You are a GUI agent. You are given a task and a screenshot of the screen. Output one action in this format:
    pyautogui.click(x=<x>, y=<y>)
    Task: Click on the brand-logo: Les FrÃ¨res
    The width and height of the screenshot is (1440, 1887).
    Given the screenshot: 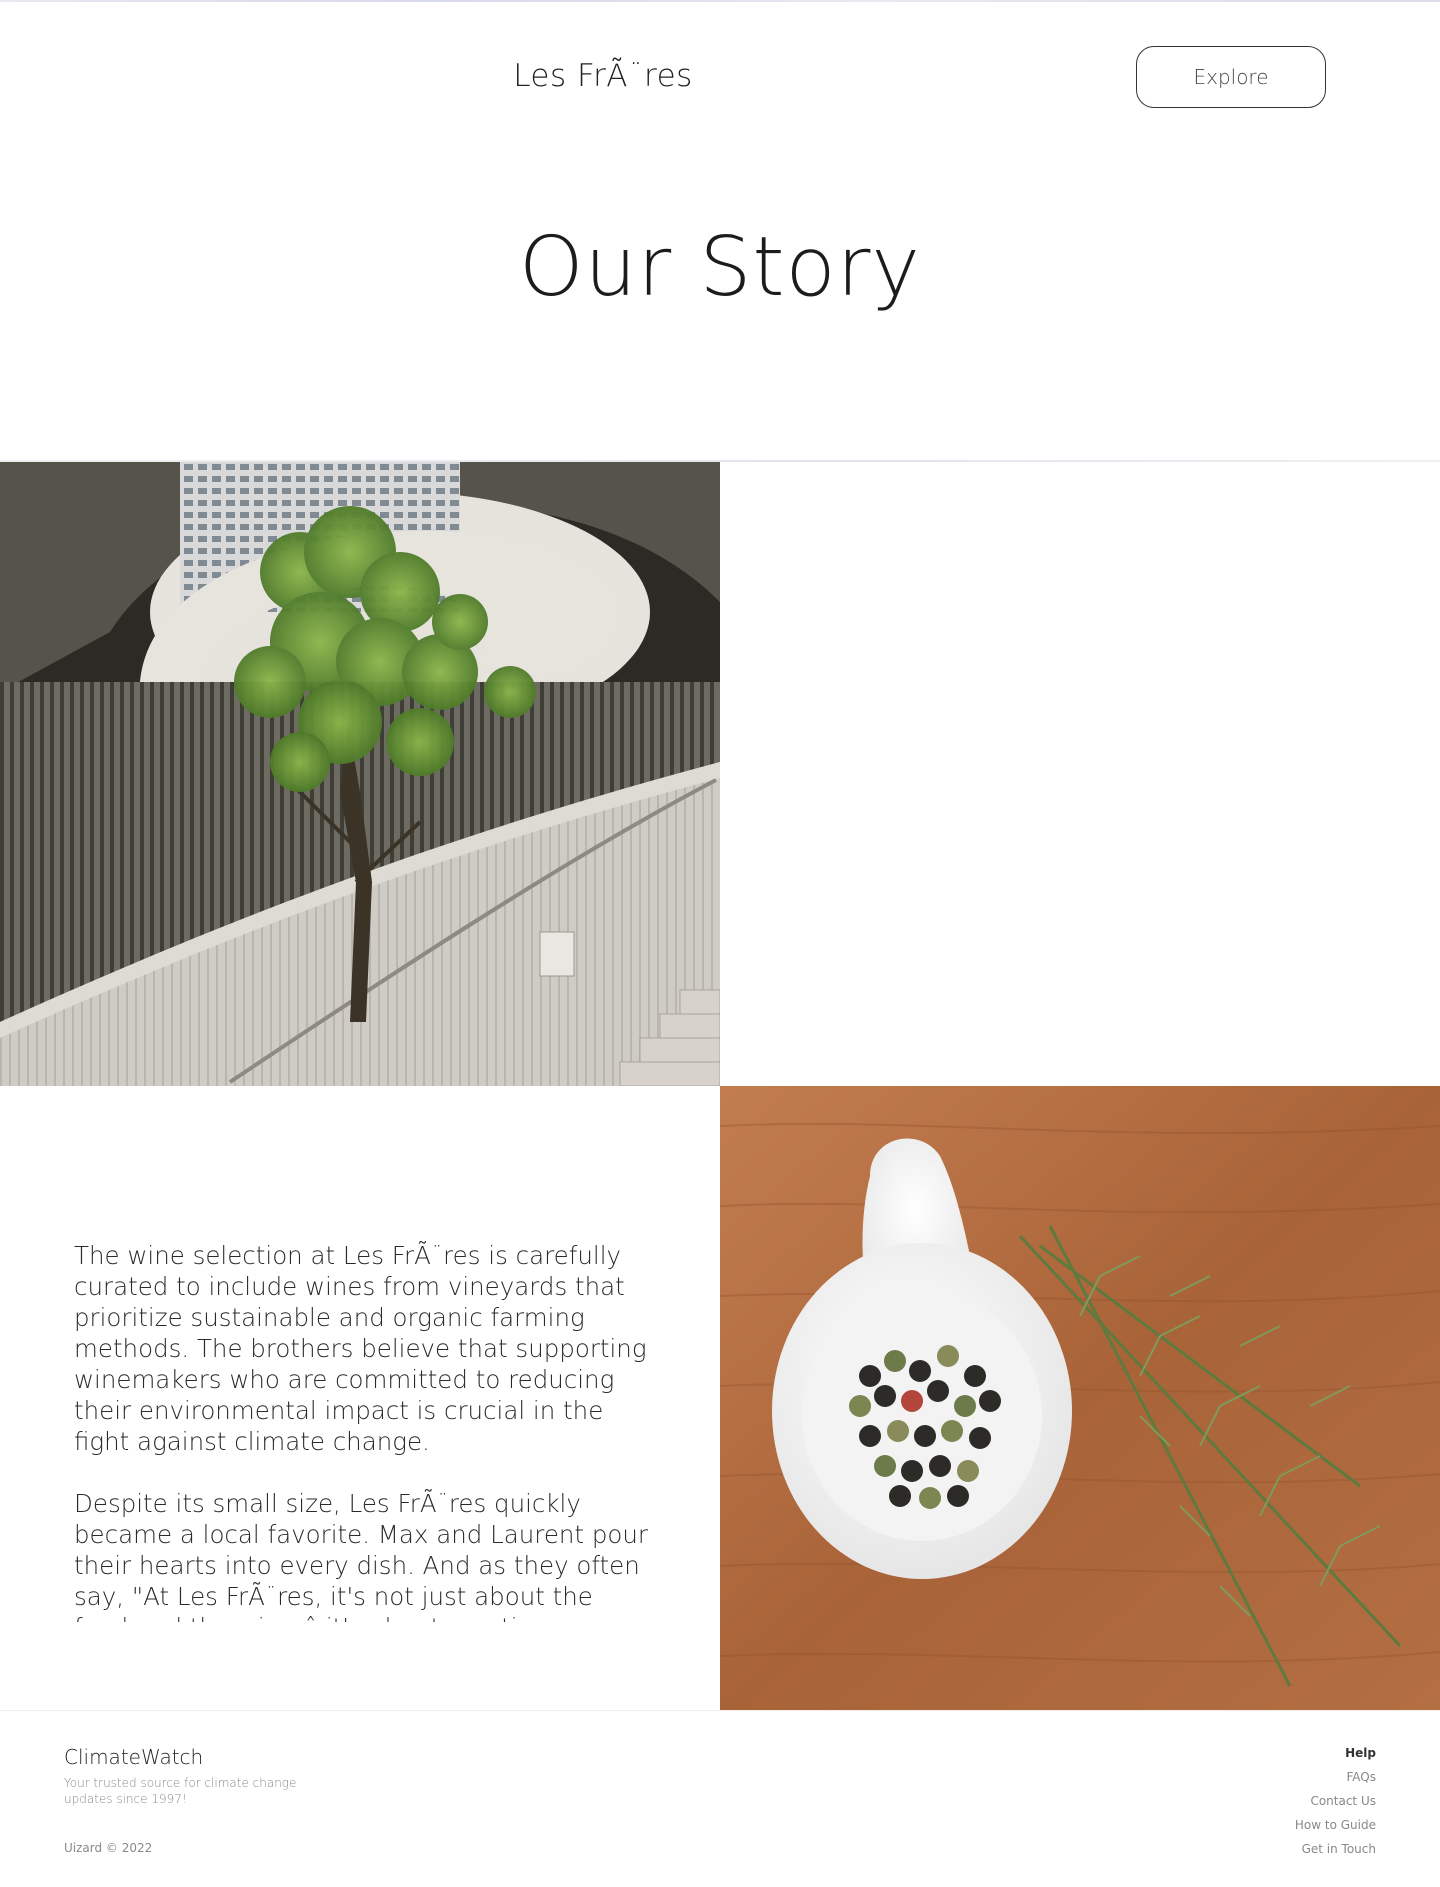 What is the action you would take?
    pyautogui.click(x=603, y=76)
    